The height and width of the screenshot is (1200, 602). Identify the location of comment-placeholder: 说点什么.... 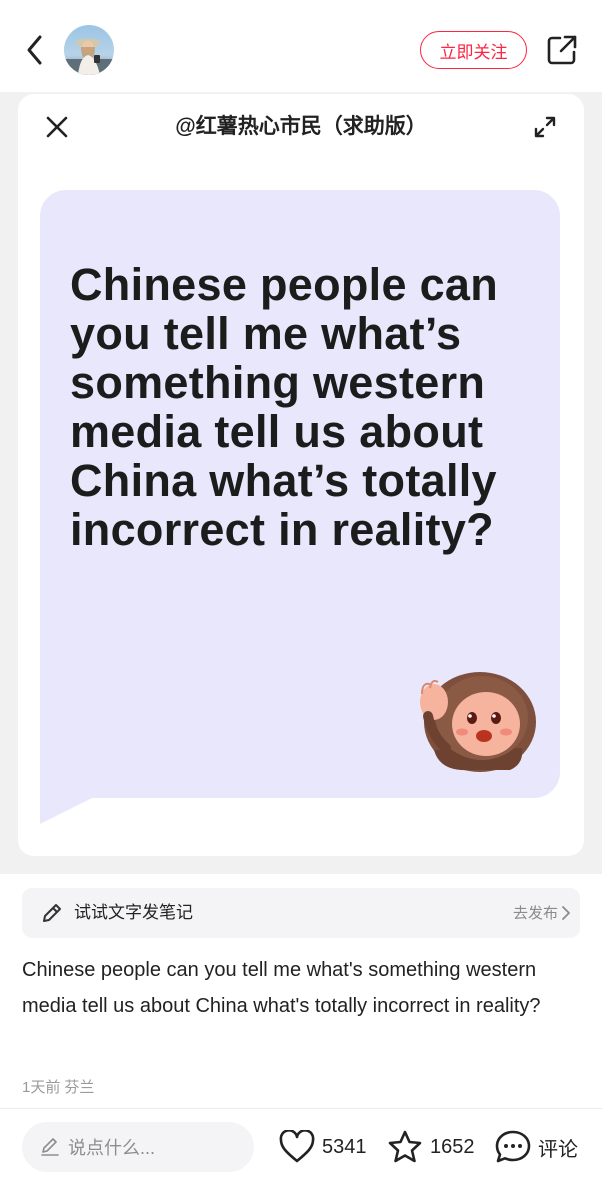
(112, 1148).